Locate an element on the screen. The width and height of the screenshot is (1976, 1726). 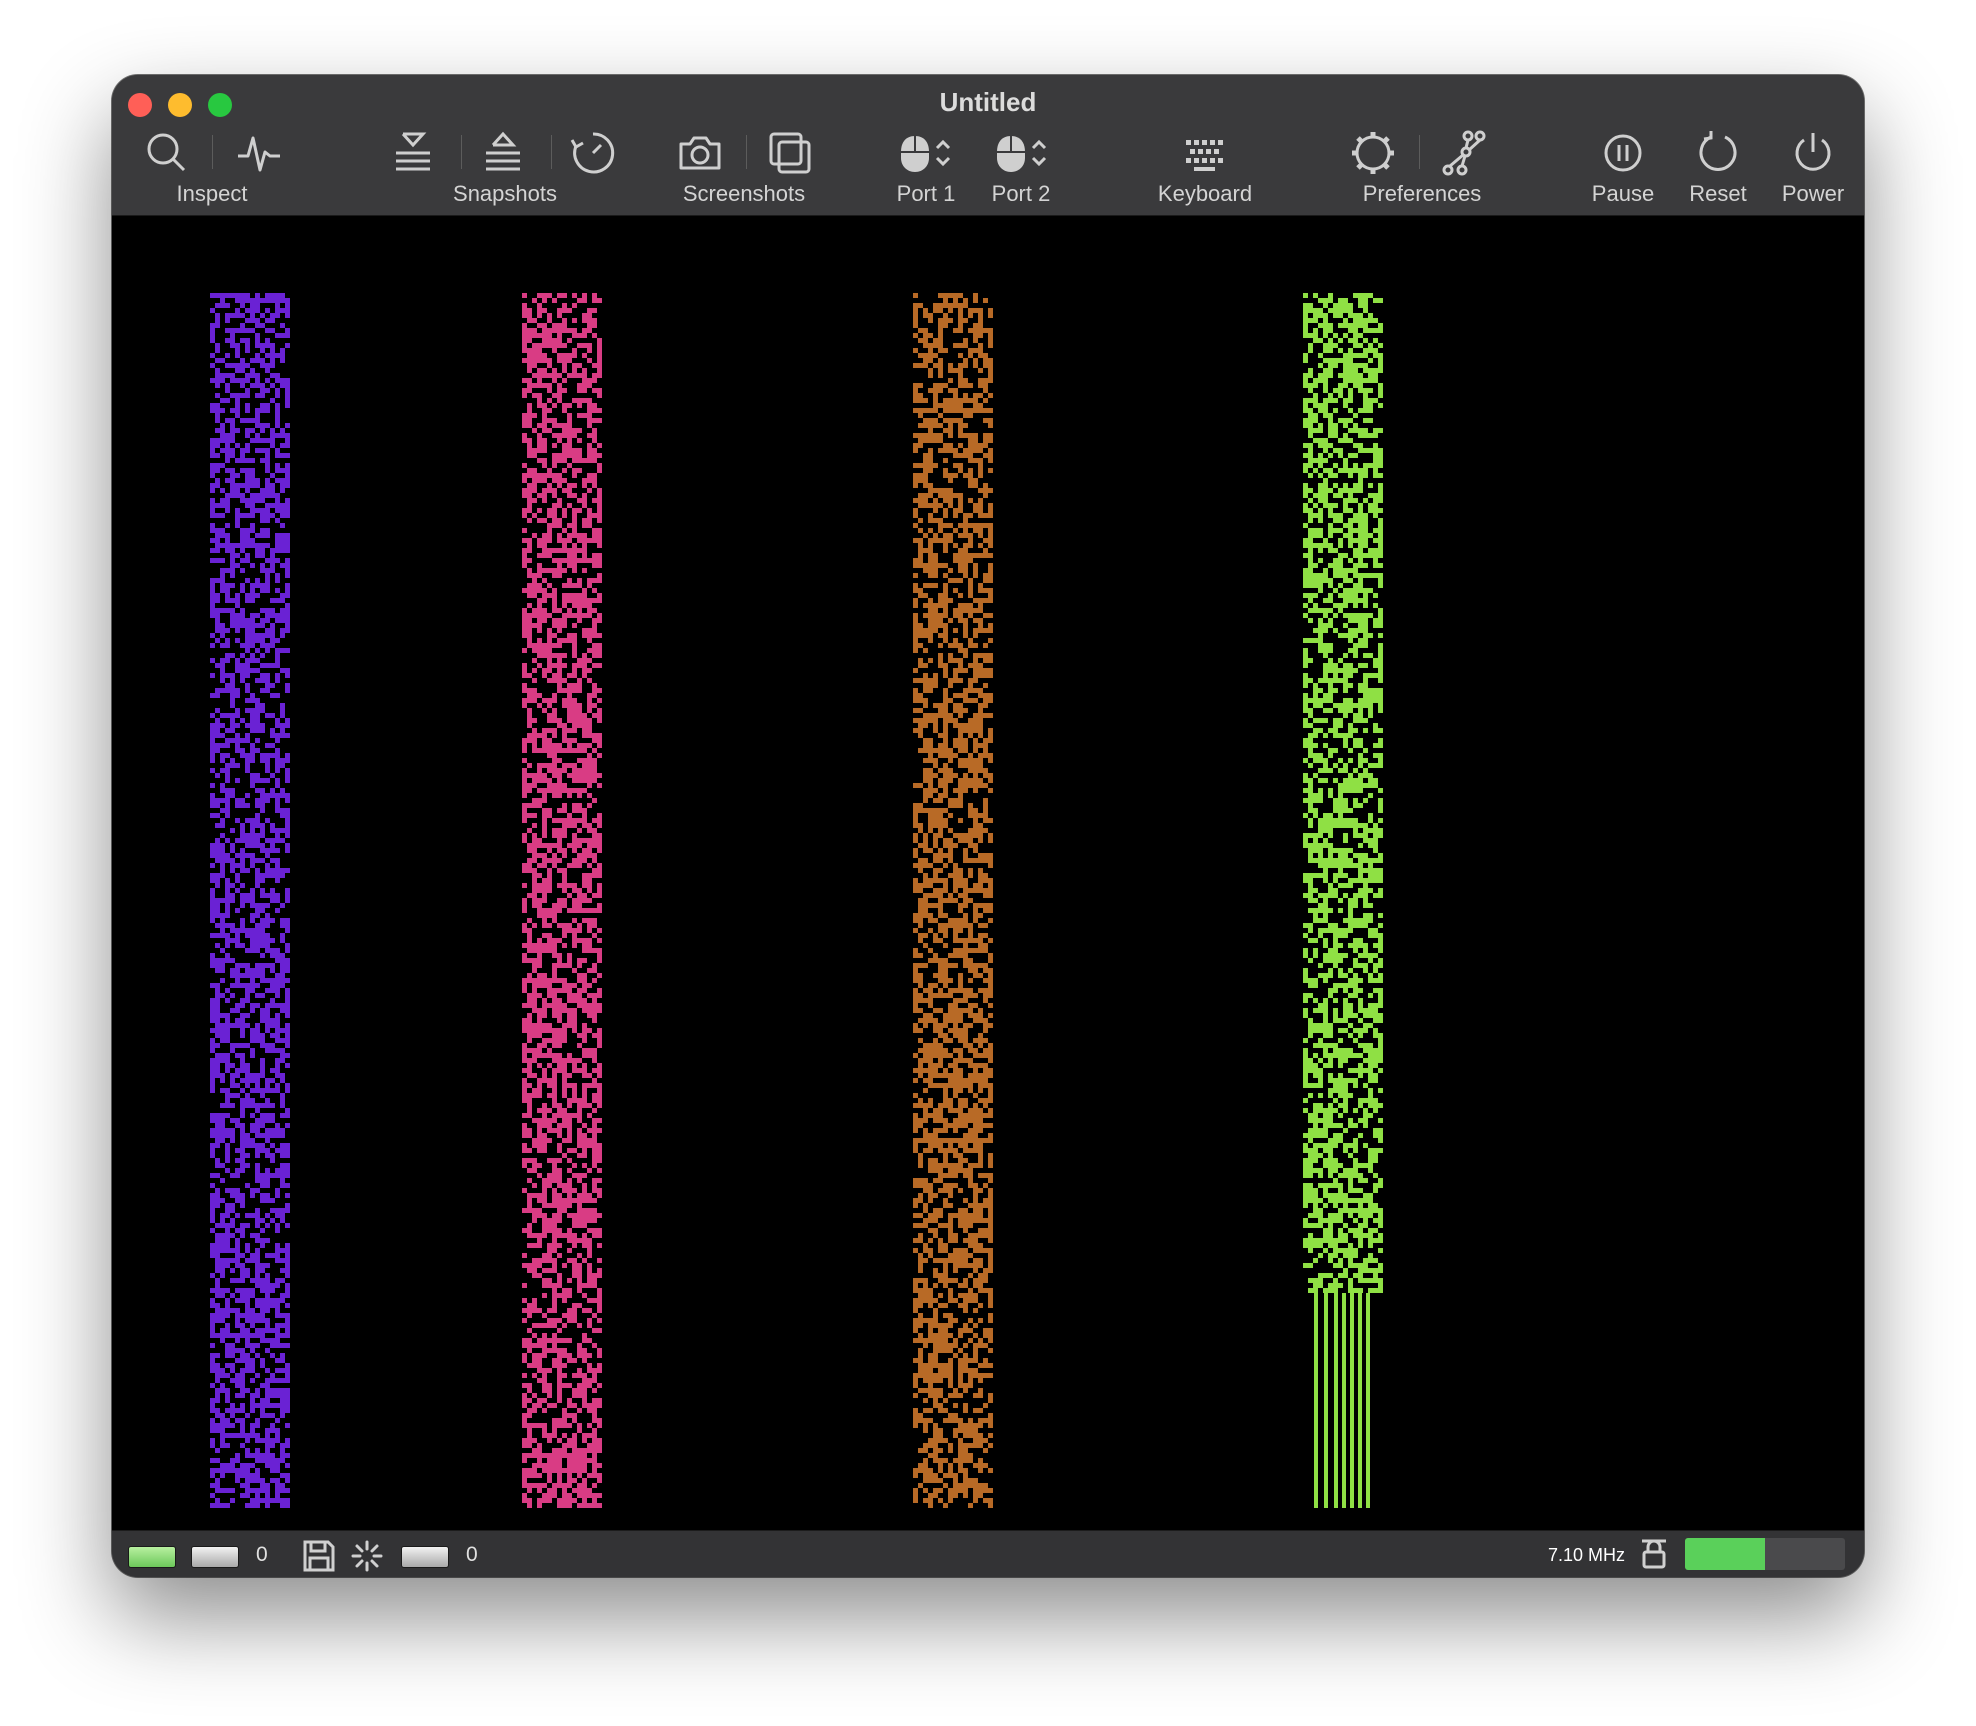
search-icon is located at coordinates (167, 153).